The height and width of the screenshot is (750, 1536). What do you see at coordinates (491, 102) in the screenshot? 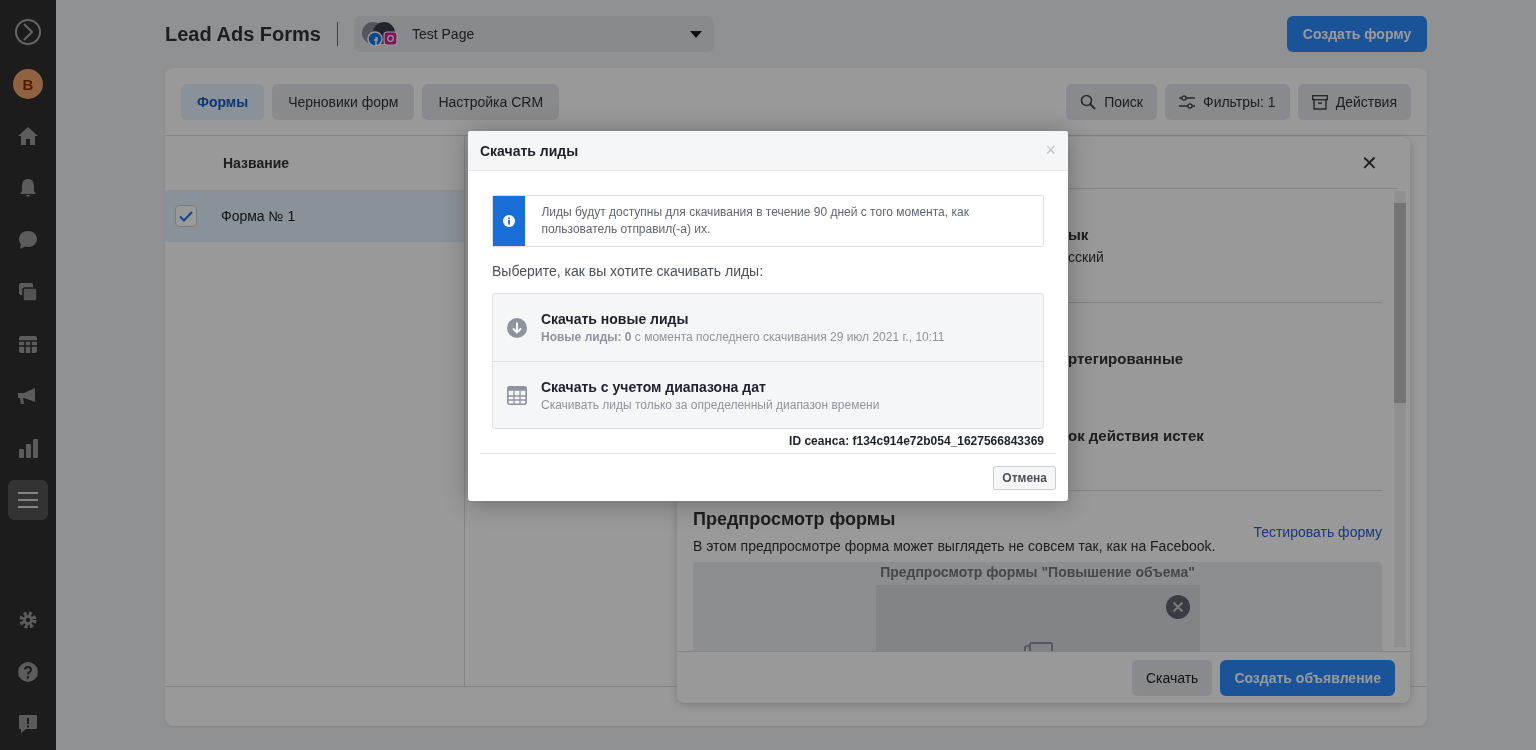
I see `tab: Настройка CRM` at bounding box center [491, 102].